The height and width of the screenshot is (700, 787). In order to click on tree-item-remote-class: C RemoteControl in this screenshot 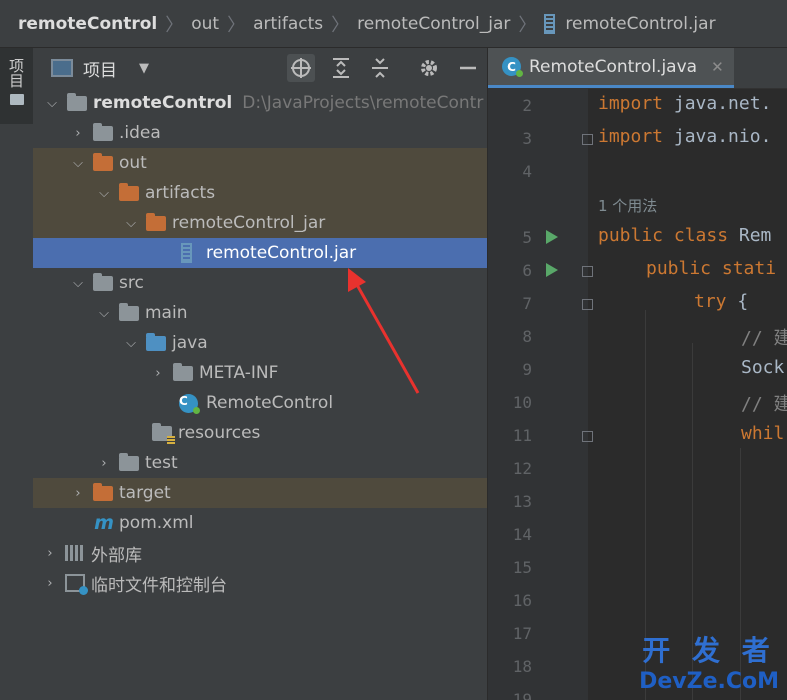, I will do `click(260, 403)`.